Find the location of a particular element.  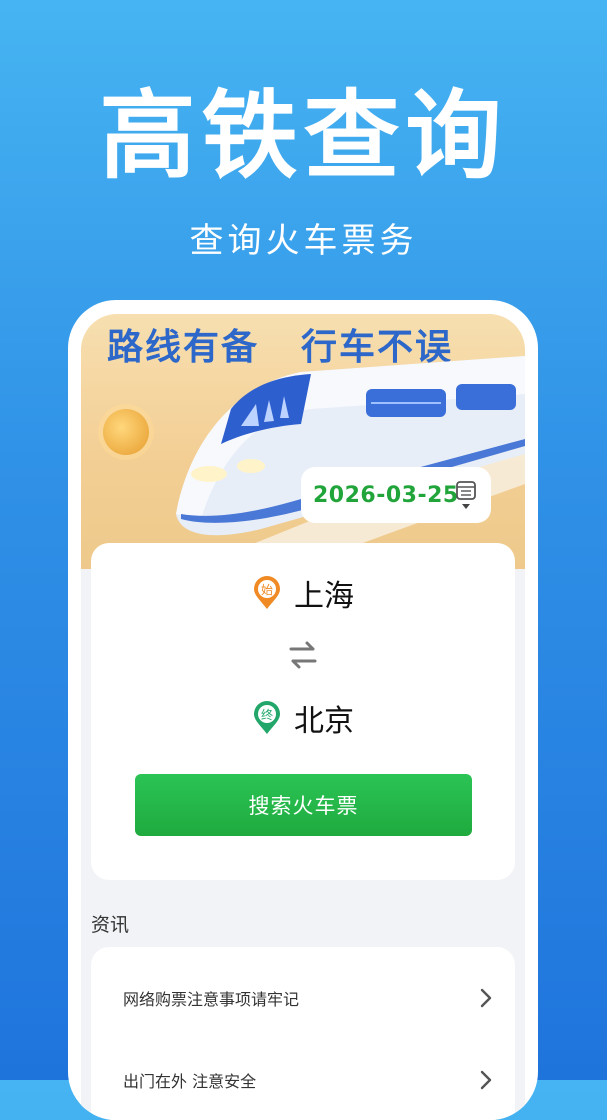

news-card: 网络购票注意事项请牢记 出门在外 注意安全 is located at coordinates (303, 1033).